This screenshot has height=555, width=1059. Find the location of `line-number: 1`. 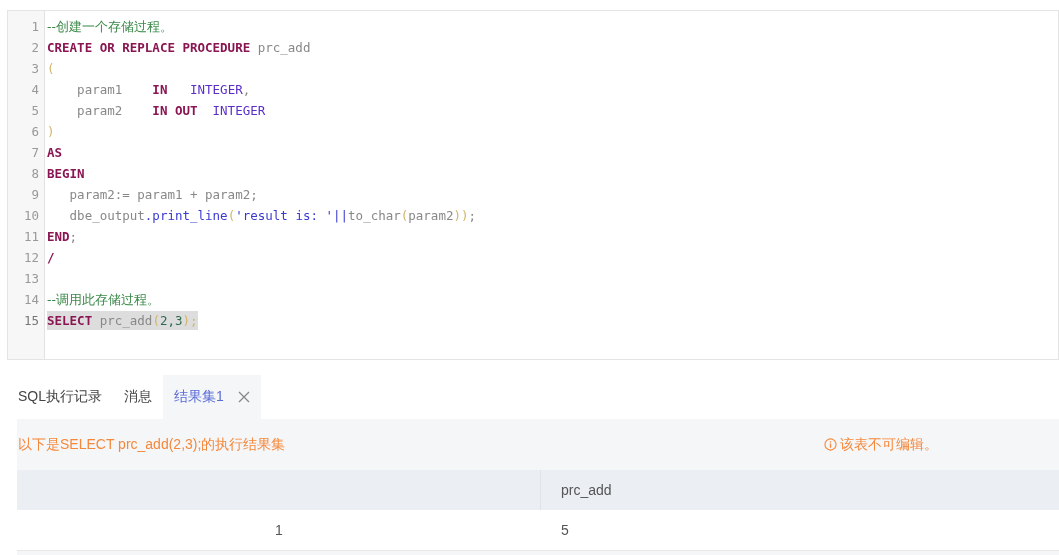

line-number: 1 is located at coordinates (35, 26).